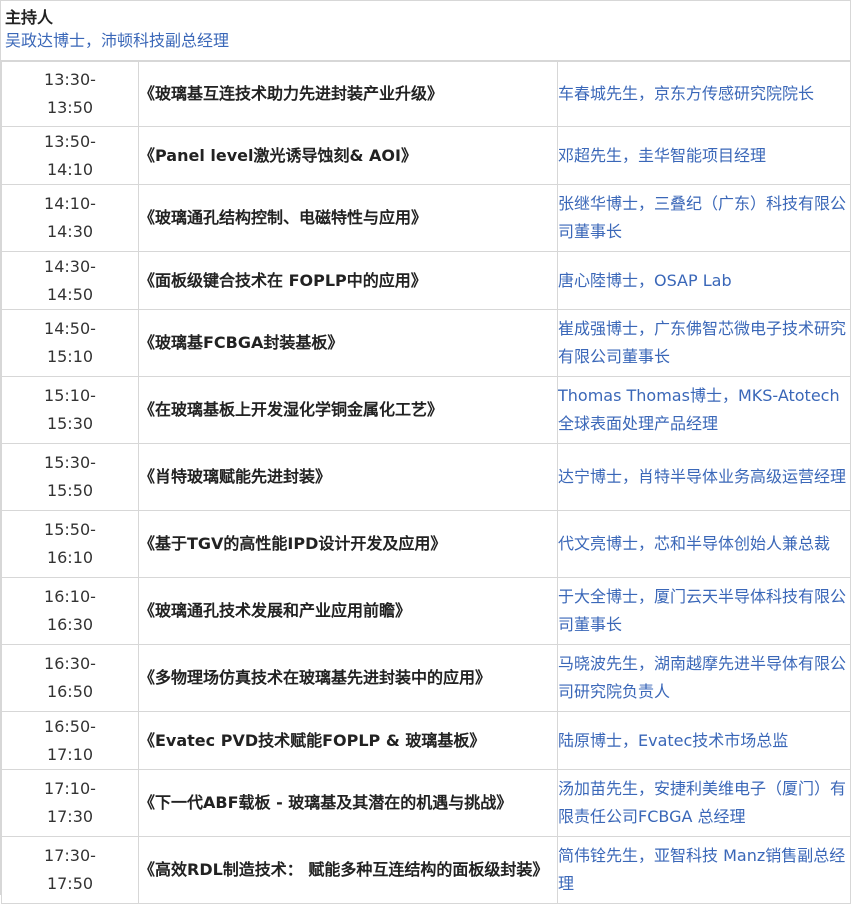 The width and height of the screenshot is (851, 904). I want to click on host-label: 主持人, so click(29, 17).